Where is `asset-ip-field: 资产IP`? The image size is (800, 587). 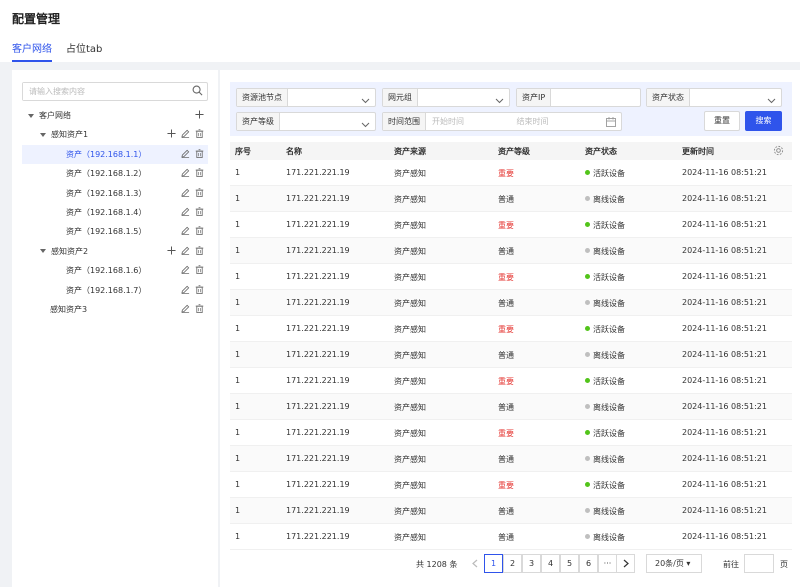 asset-ip-field: 资产IP is located at coordinates (578, 97).